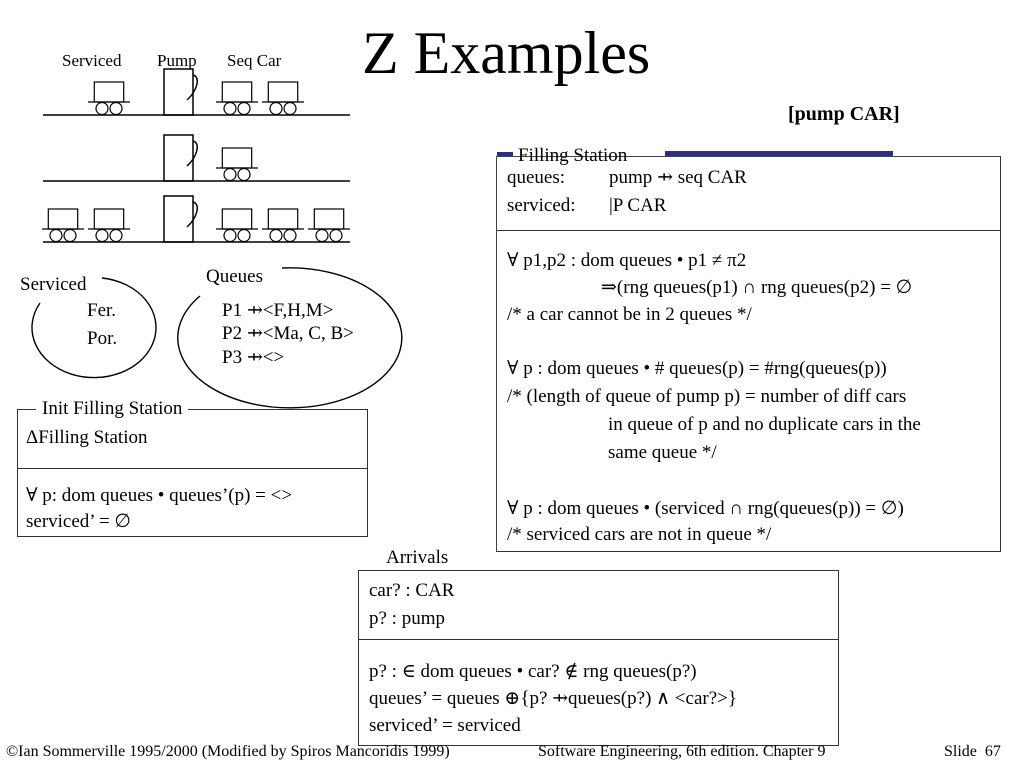 Image resolution: width=1024 pixels, height=768 pixels. Describe the element at coordinates (234, 276) in the screenshot. I see `queues-set-label: Queues` at that location.